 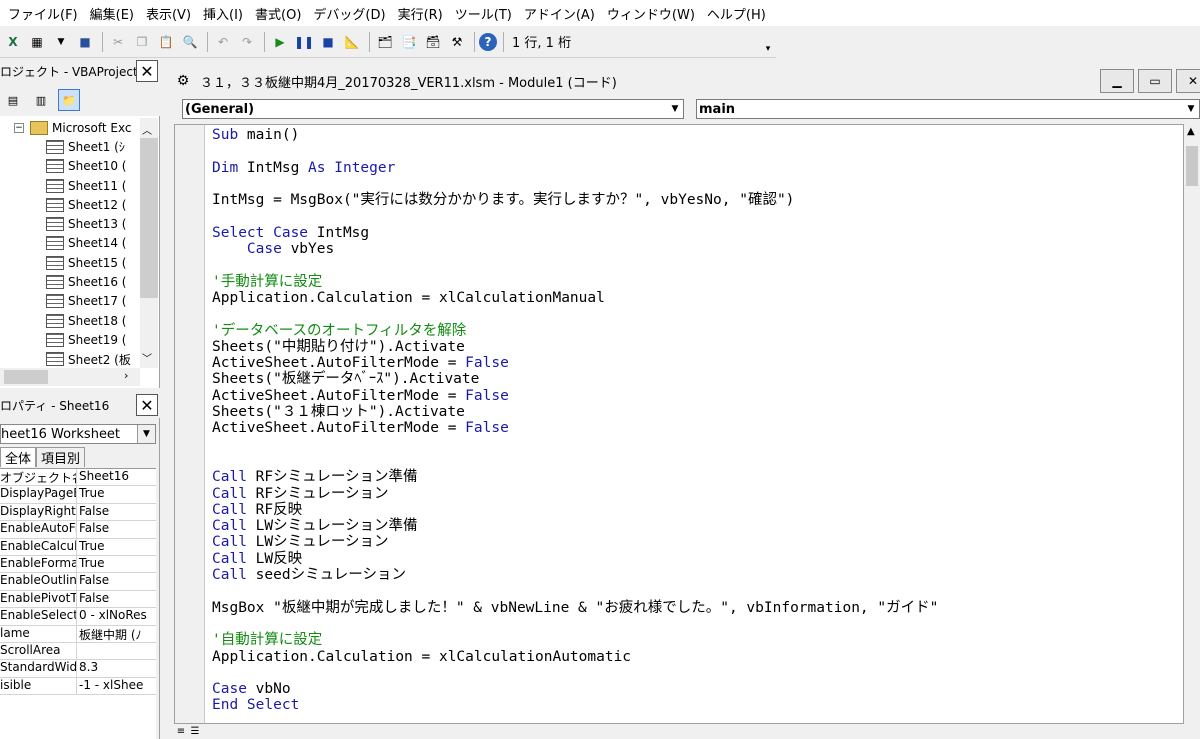 What do you see at coordinates (651, 13) in the screenshot?
I see `menu-item: ウィンドウ(W)` at bounding box center [651, 13].